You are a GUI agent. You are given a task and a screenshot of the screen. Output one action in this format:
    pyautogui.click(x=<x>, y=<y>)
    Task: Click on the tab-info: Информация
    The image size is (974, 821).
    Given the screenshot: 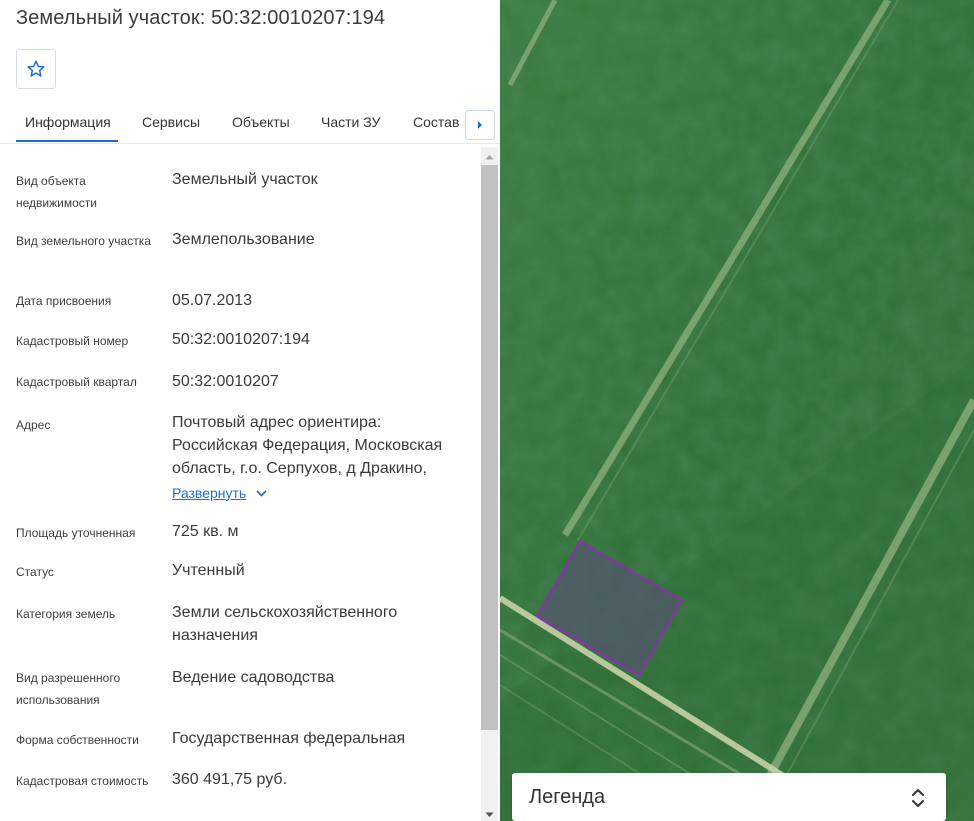 What is the action you would take?
    pyautogui.click(x=68, y=122)
    